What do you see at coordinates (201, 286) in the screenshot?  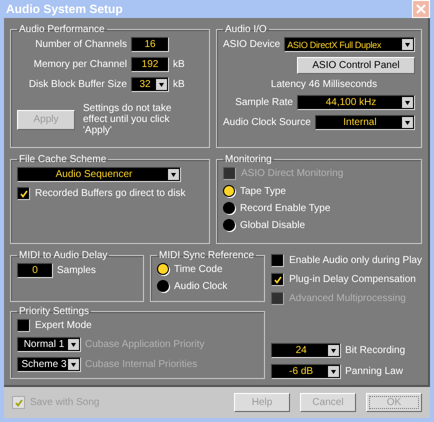 I see `radio-label: Audio Clock` at bounding box center [201, 286].